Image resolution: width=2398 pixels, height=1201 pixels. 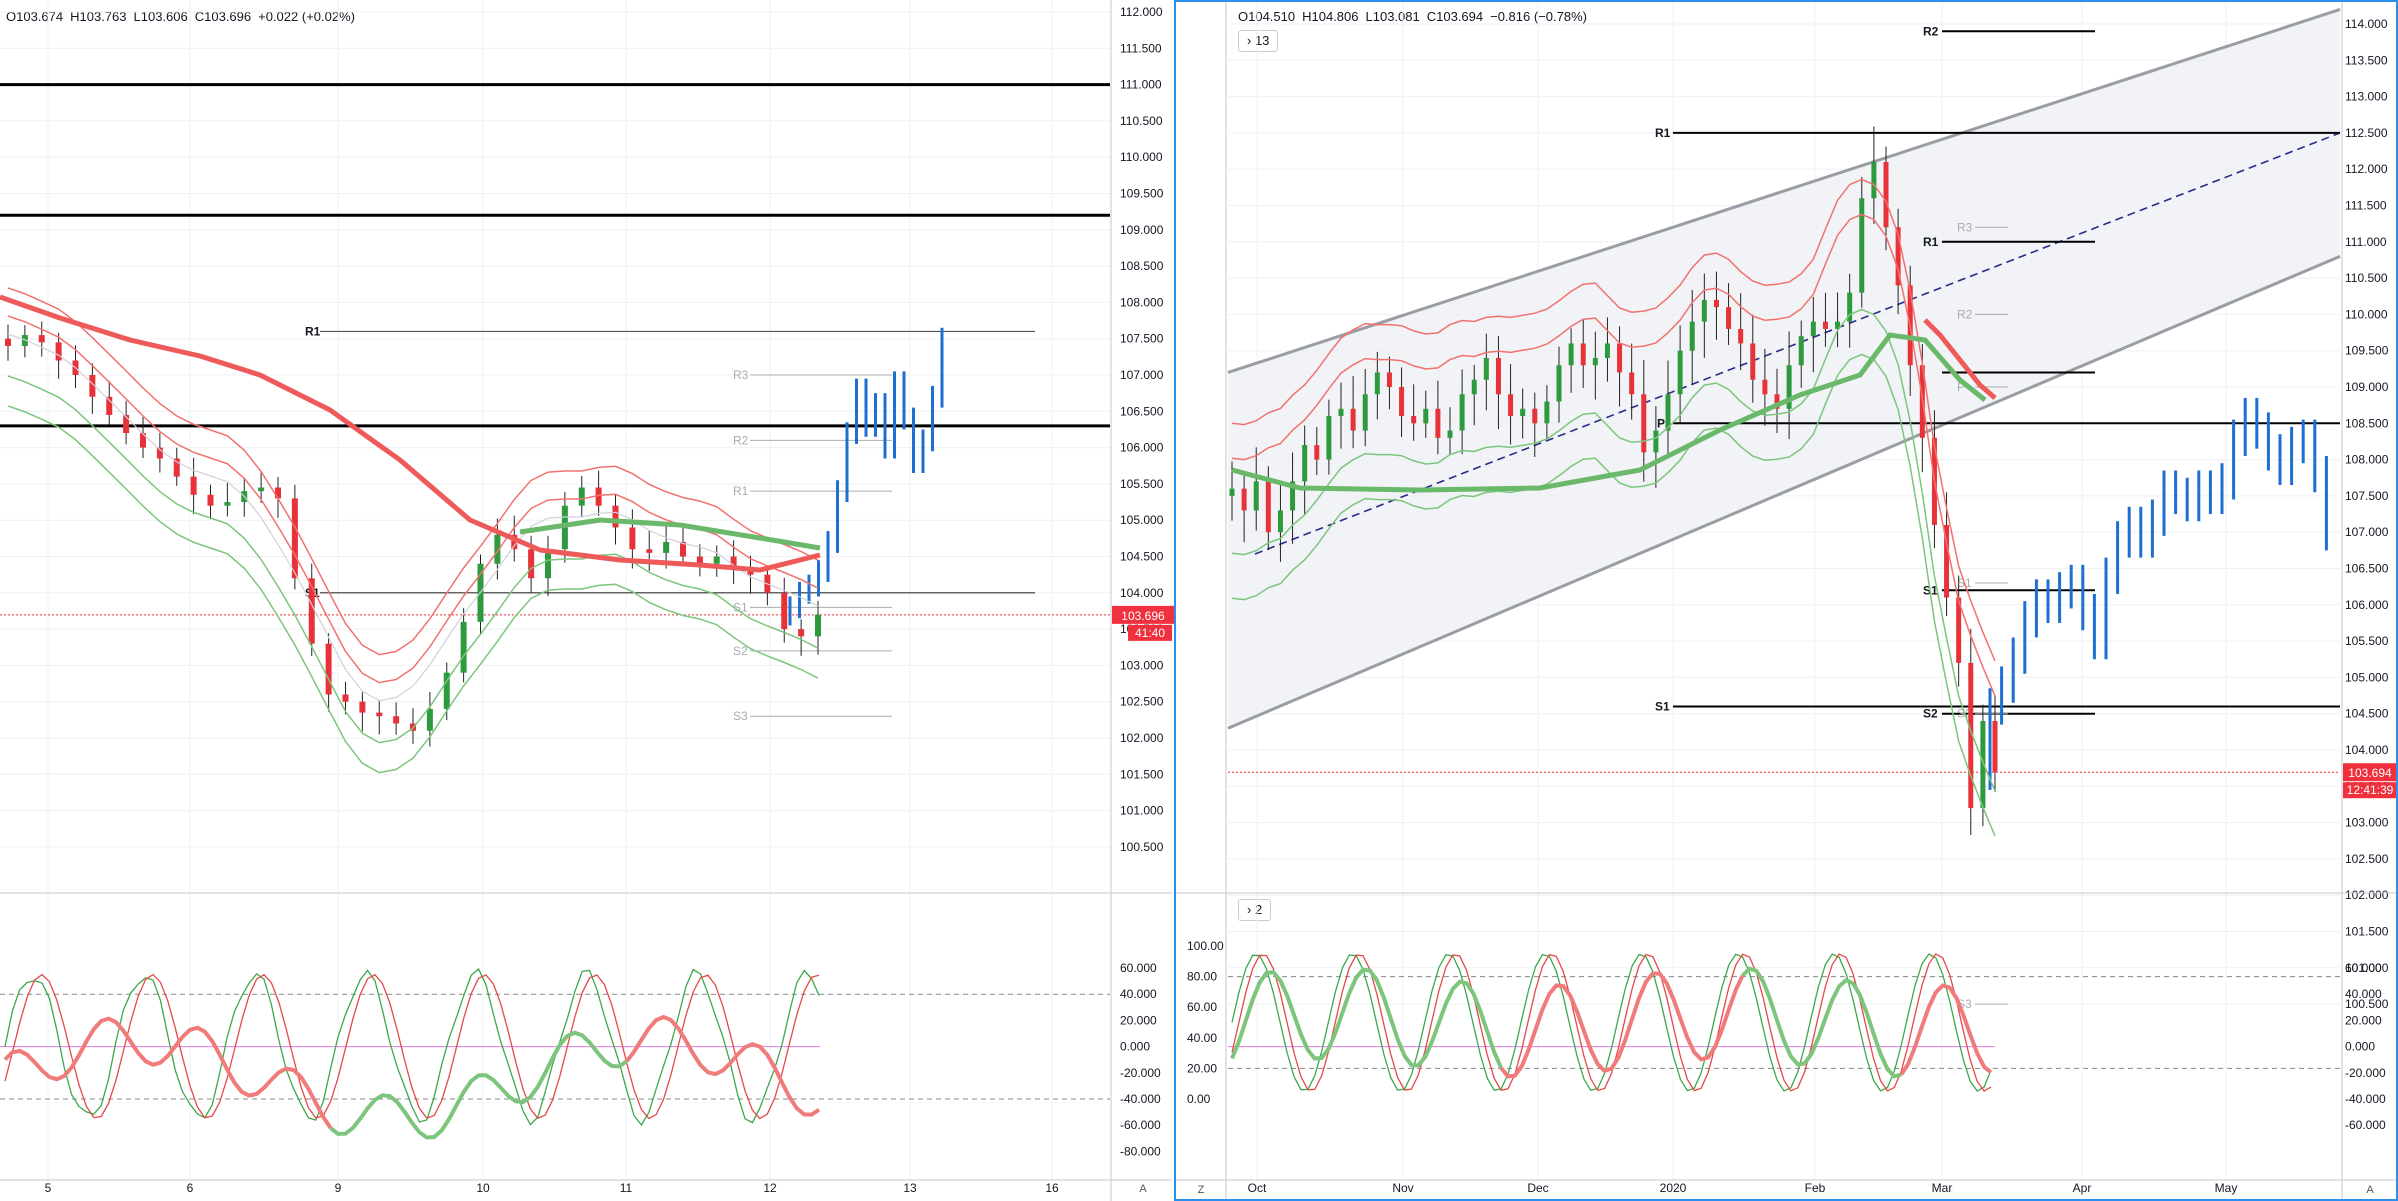 I want to click on right-price-tick: 102.000, so click(x=2367, y=895).